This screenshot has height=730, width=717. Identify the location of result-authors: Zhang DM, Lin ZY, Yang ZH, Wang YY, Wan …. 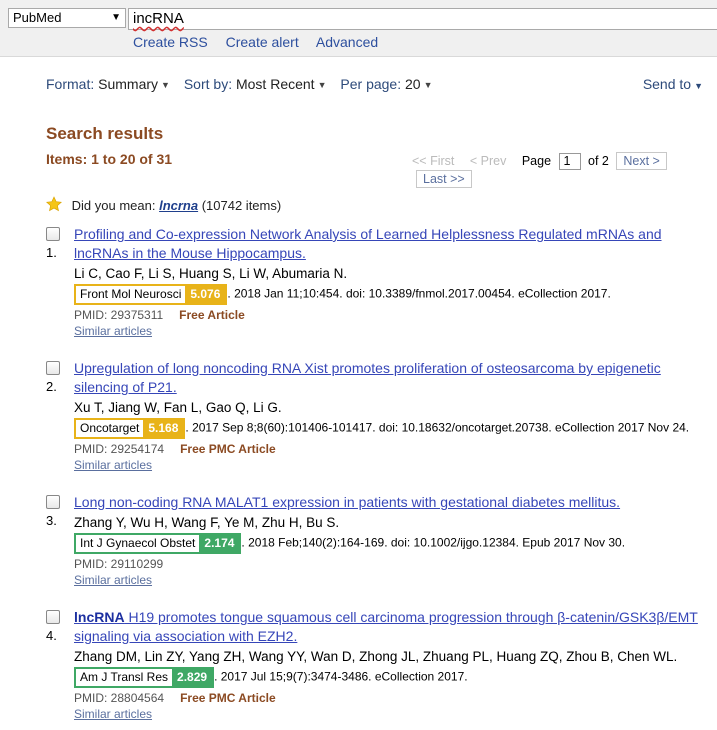
(376, 656).